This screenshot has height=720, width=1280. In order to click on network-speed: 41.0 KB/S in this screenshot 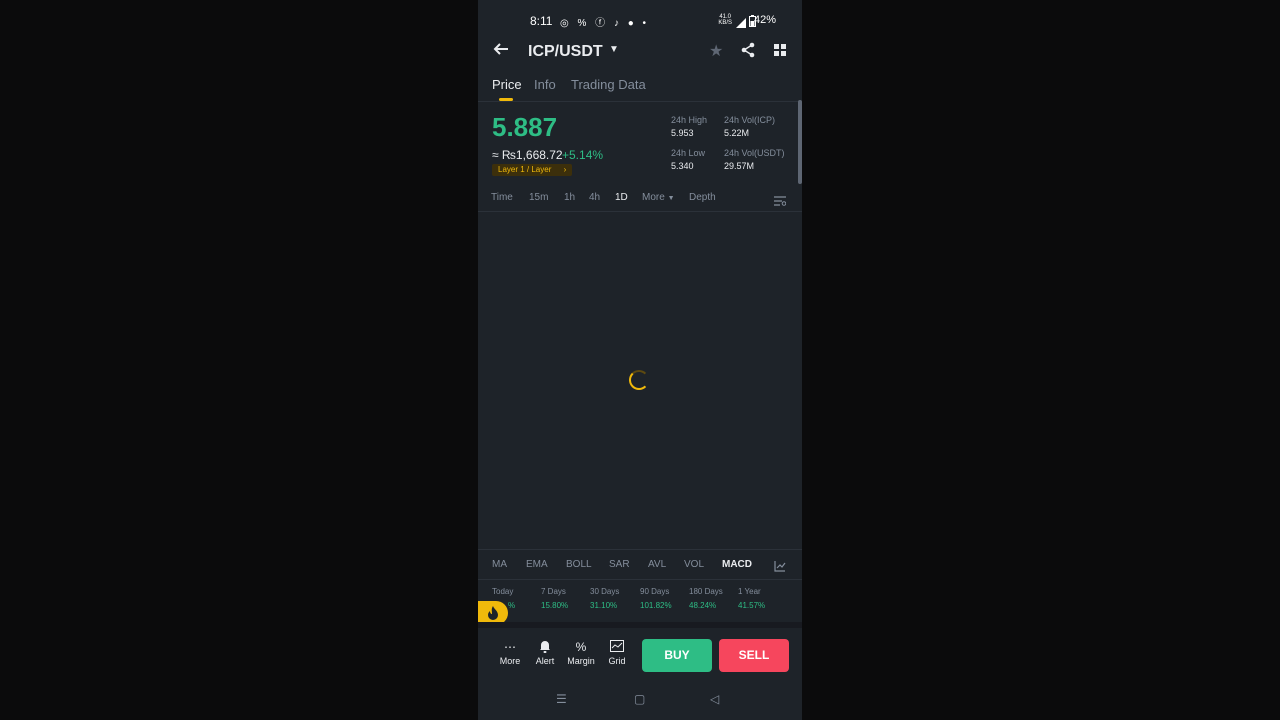, I will do `click(725, 20)`.